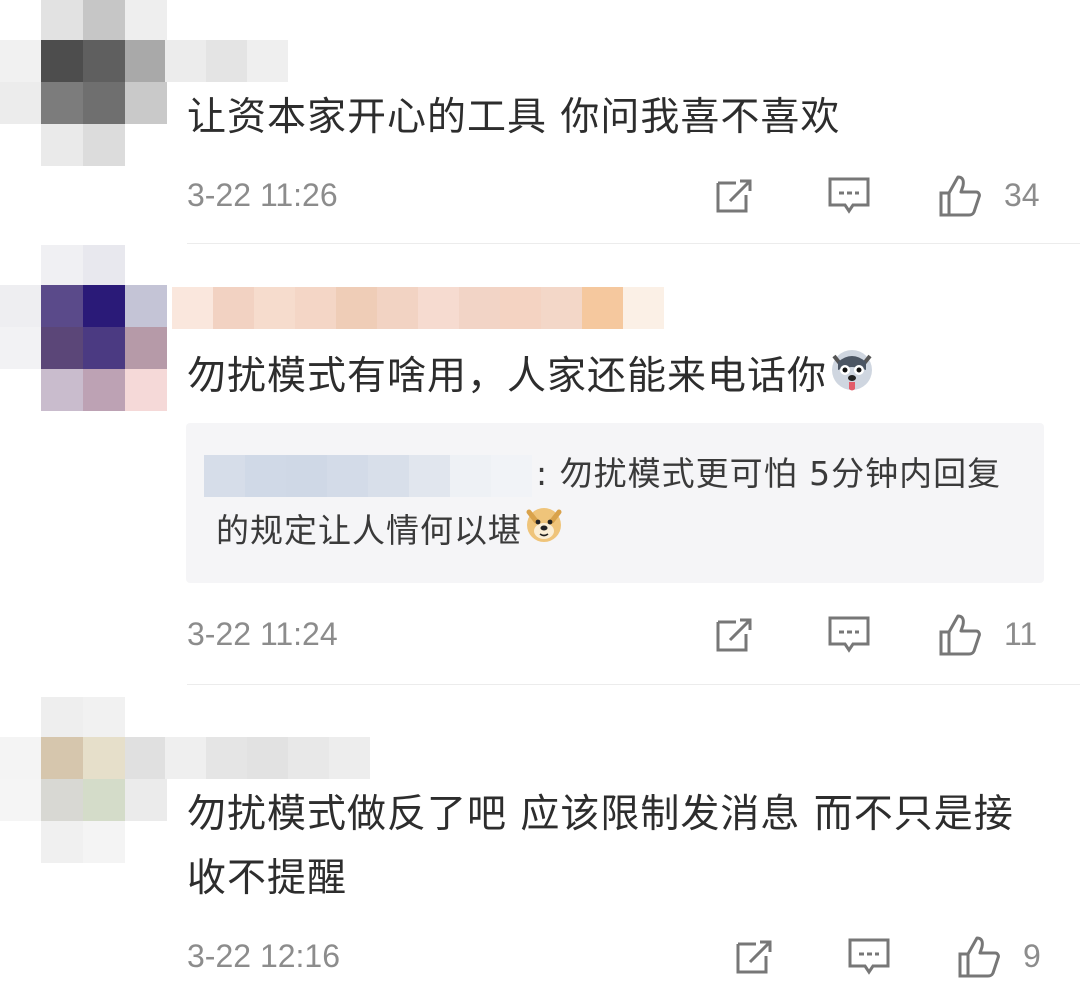 The height and width of the screenshot is (1008, 1080). What do you see at coordinates (852, 379) in the screenshot?
I see `husky-emoji` at bounding box center [852, 379].